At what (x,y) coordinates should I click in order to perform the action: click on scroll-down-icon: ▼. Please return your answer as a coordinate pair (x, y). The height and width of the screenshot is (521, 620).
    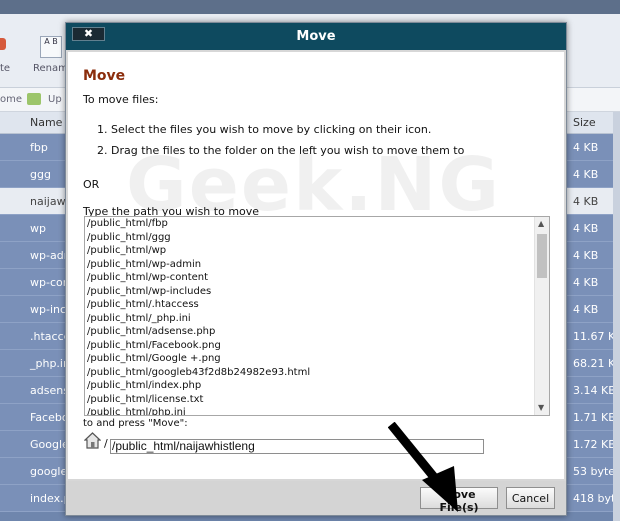
    Looking at the image, I should click on (541, 408).